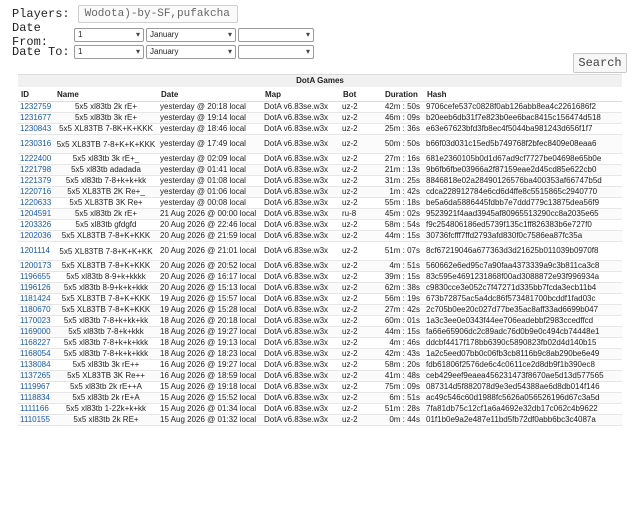  I want to click on cell-date: 16 Aug 2026 @ 19:27 local, so click(210, 365).